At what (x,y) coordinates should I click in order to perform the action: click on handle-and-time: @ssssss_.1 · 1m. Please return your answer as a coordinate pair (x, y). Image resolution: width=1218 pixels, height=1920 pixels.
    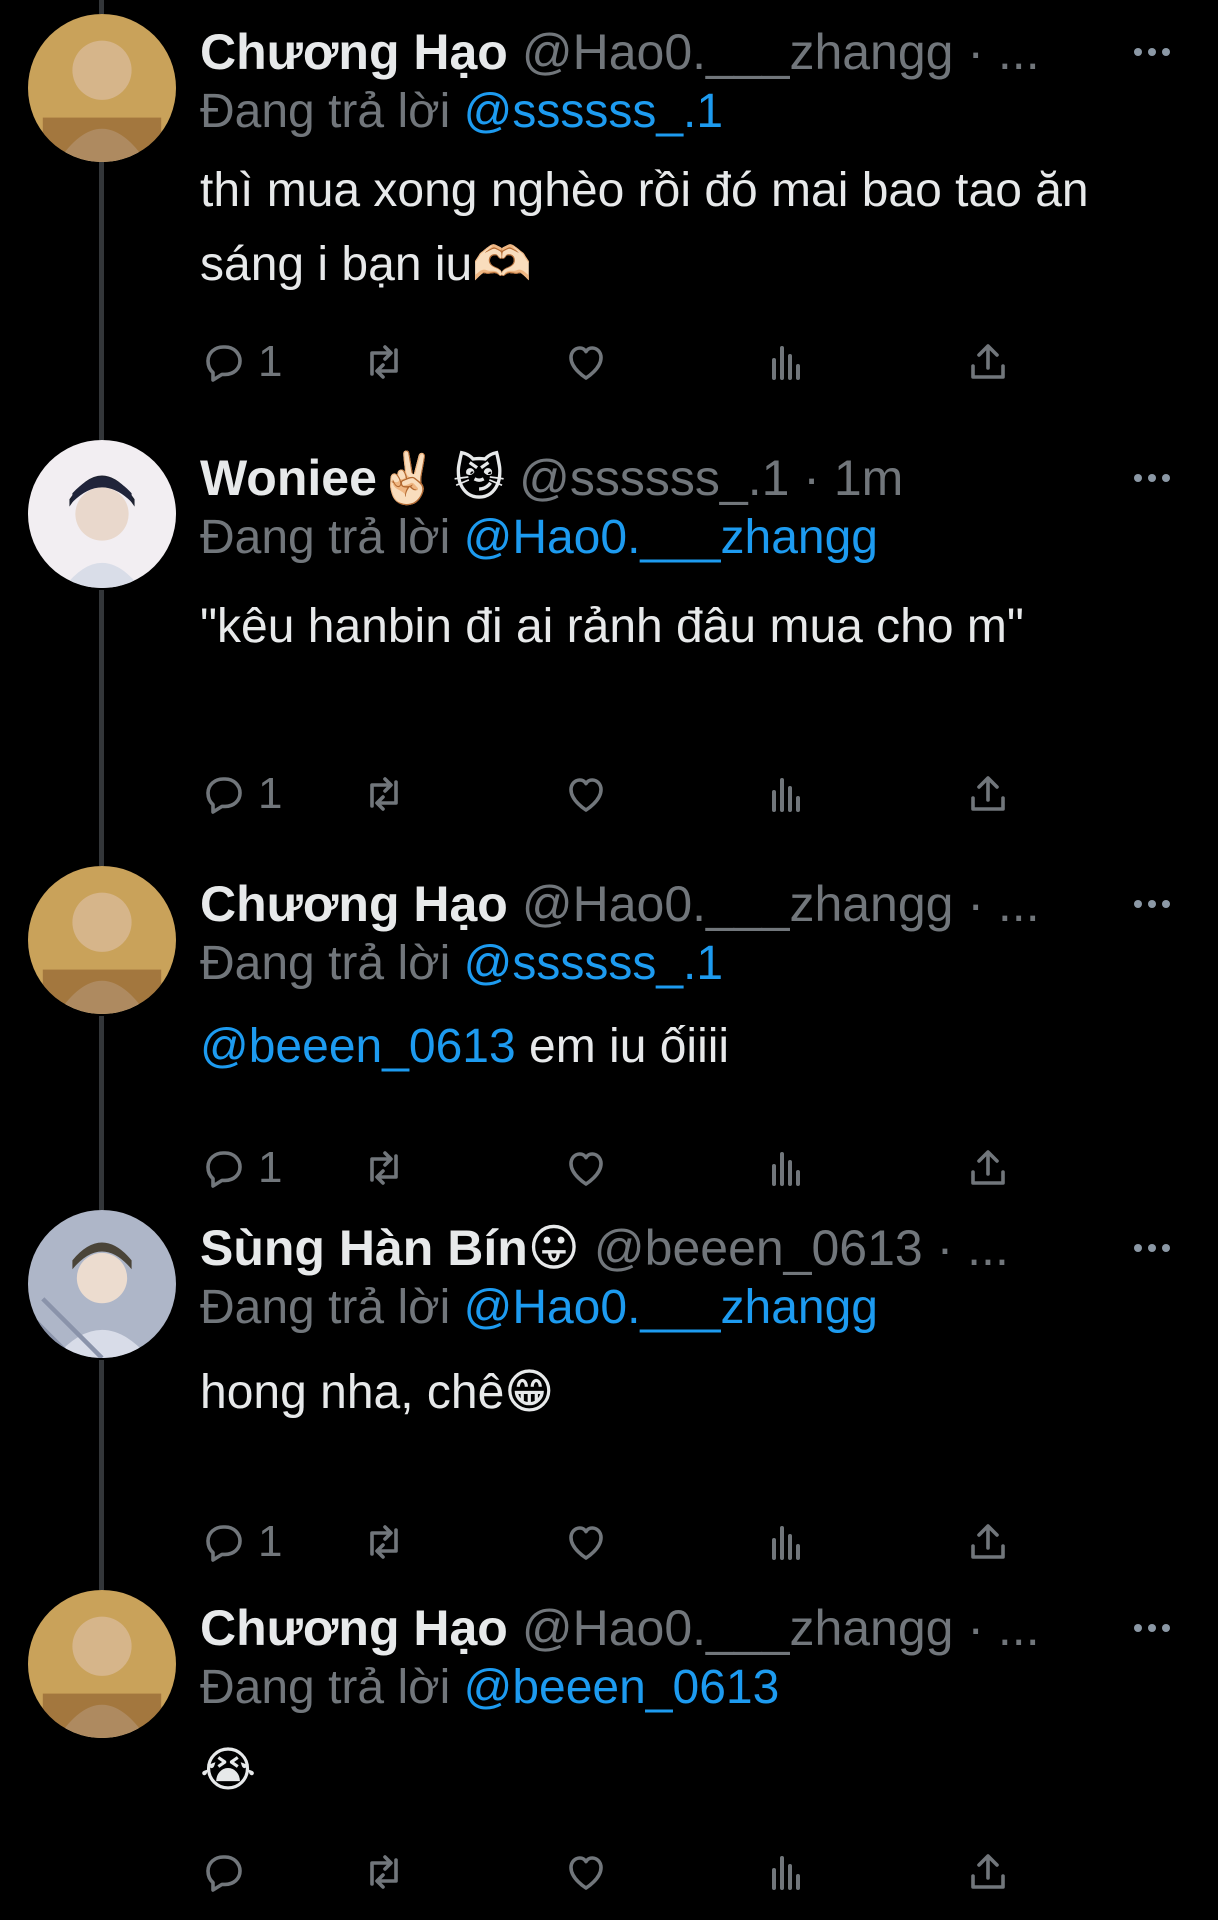
    Looking at the image, I should click on (711, 478).